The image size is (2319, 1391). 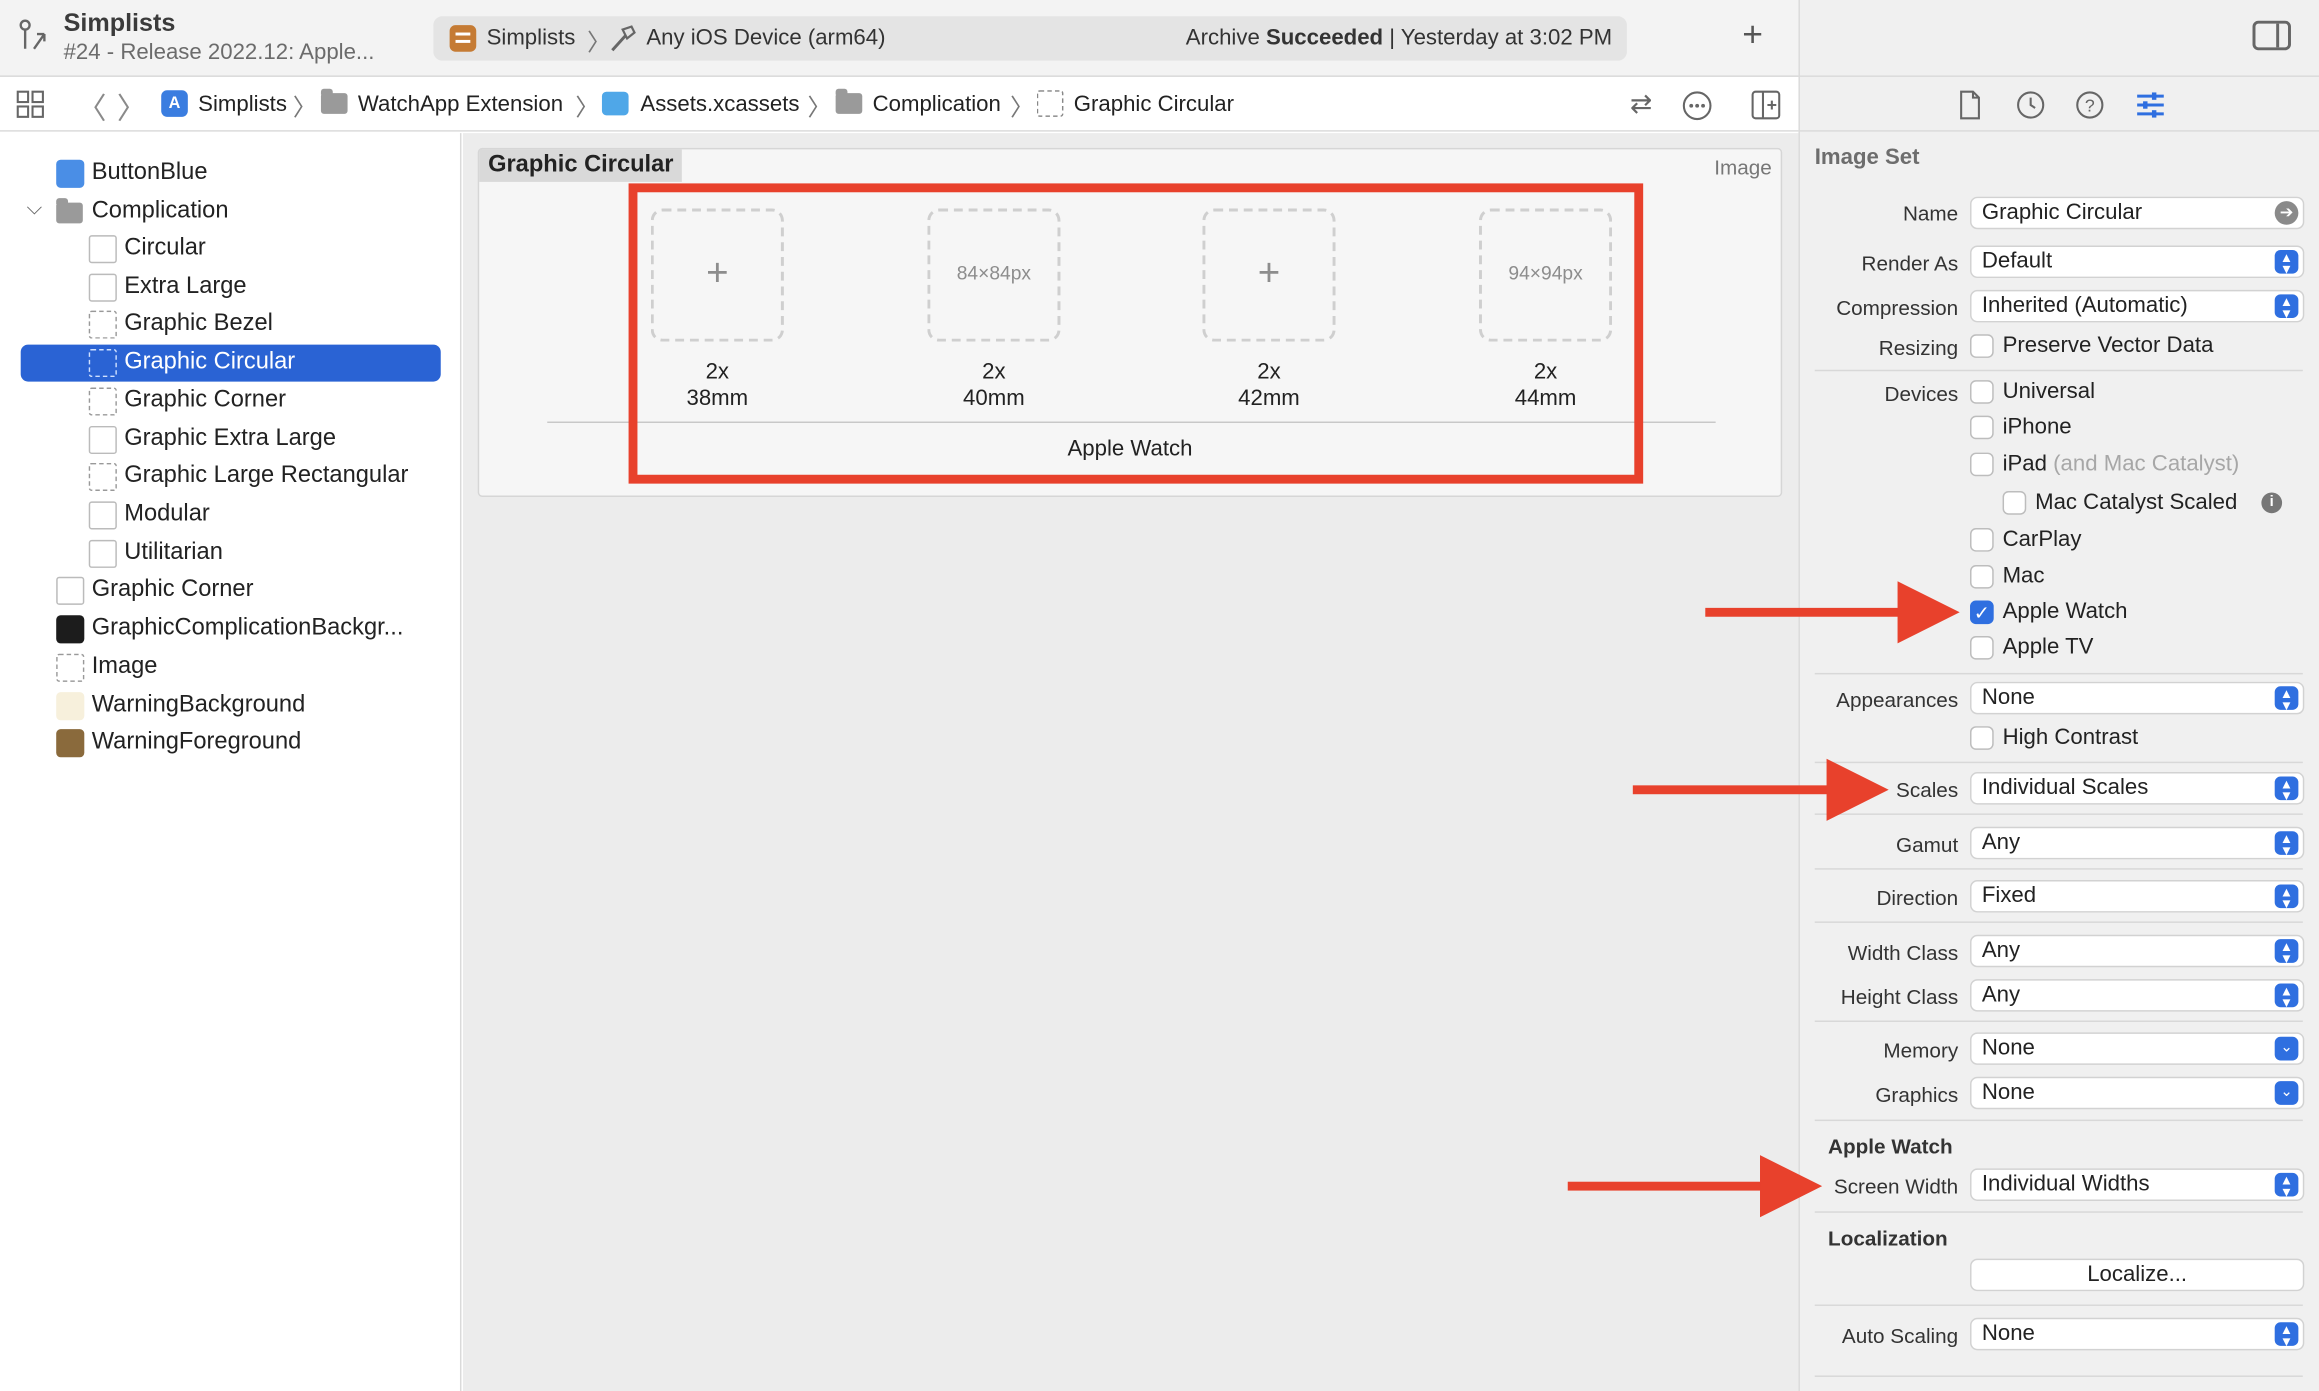 What do you see at coordinates (2137, 306) in the screenshot?
I see `compression-select: Inherited (Automatic) ▲ ▼` at bounding box center [2137, 306].